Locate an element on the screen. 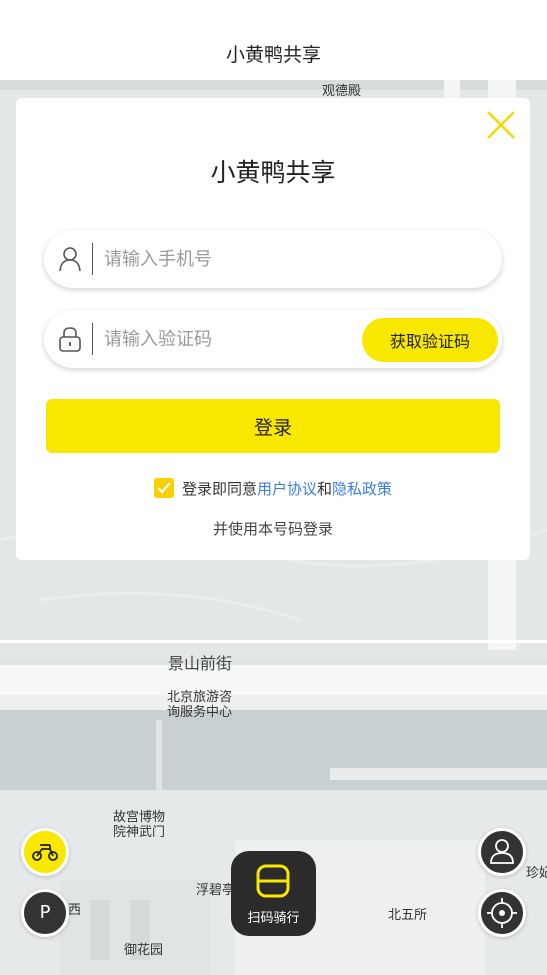 This screenshot has height=975, width=547. profile-icon is located at coordinates (502, 851).